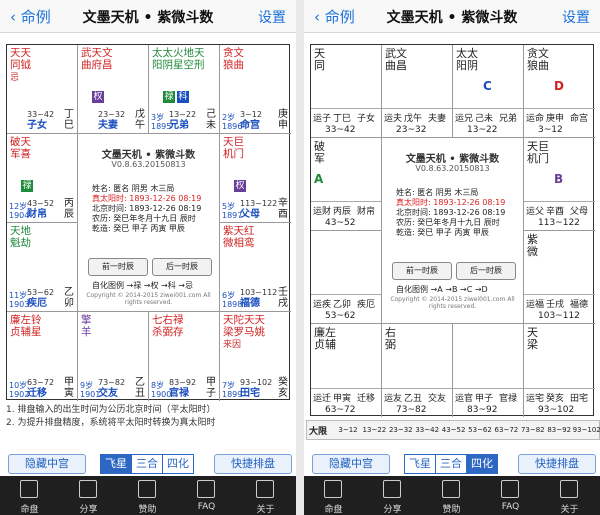 This screenshot has height=515, width=600. What do you see at coordinates (393, 119) in the screenshot?
I see `palace-sub-0: 运夫` at bounding box center [393, 119].